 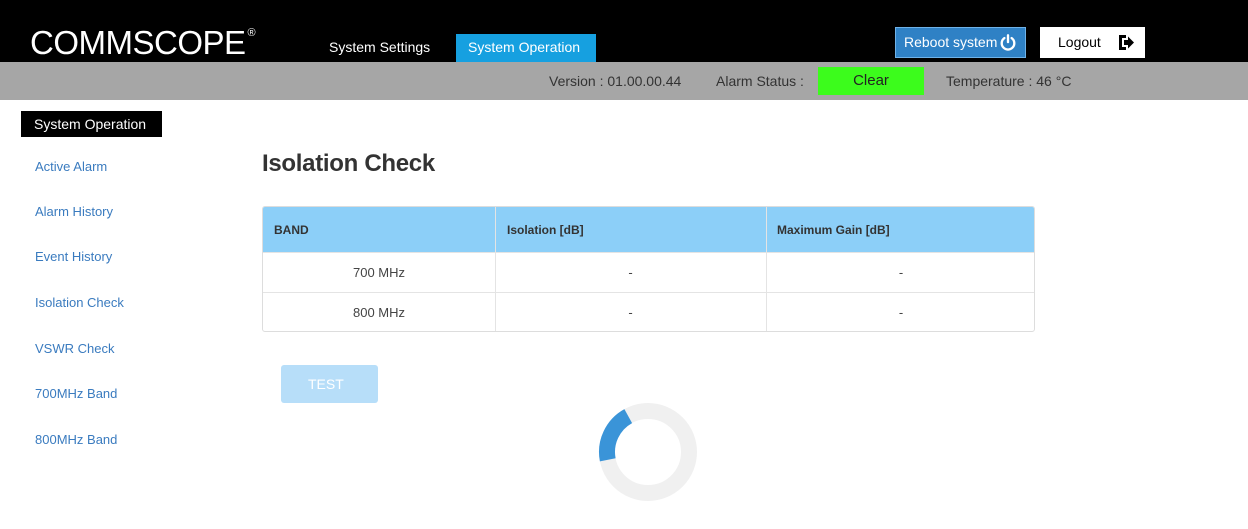 I want to click on page-title: Isolation Check, so click(x=348, y=163).